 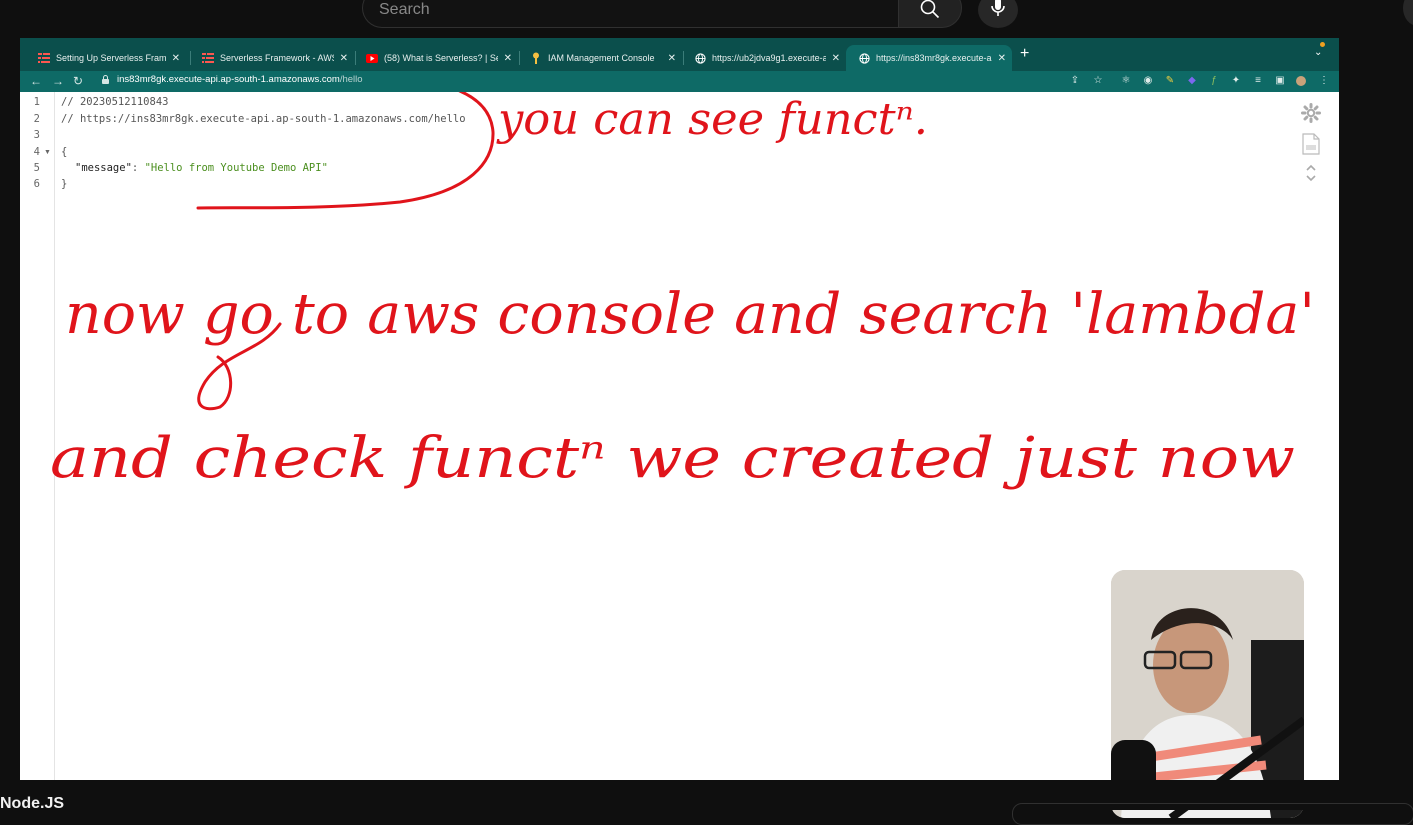 I want to click on forward-arrow-icon: →, so click(x=58, y=81).